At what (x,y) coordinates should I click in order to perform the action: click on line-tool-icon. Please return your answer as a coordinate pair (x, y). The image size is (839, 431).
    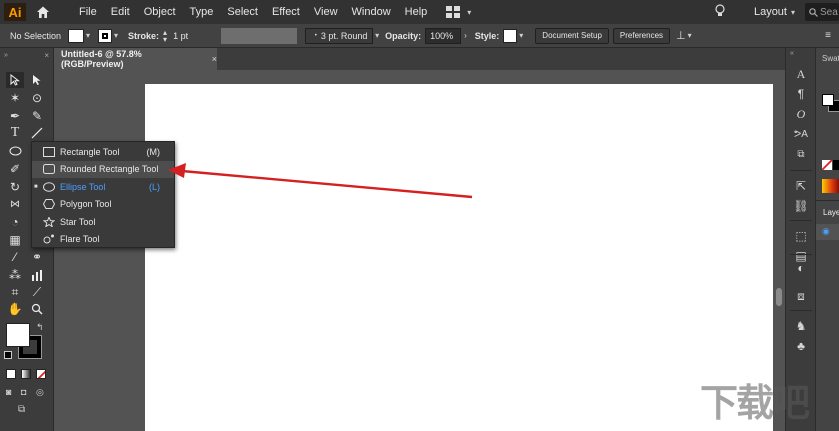
    Looking at the image, I should click on (37, 133).